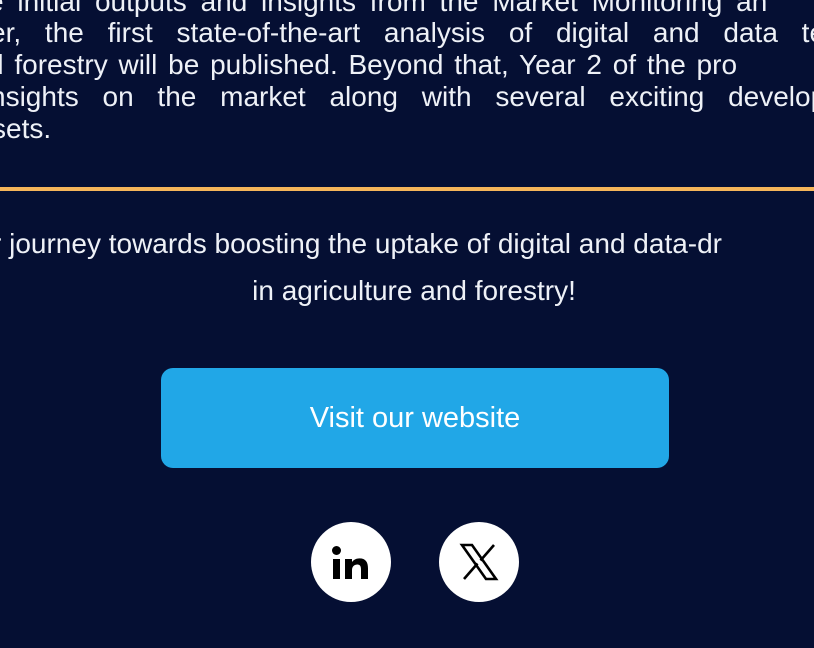  What do you see at coordinates (26, 128) in the screenshot?
I see `intro-line: sets.` at bounding box center [26, 128].